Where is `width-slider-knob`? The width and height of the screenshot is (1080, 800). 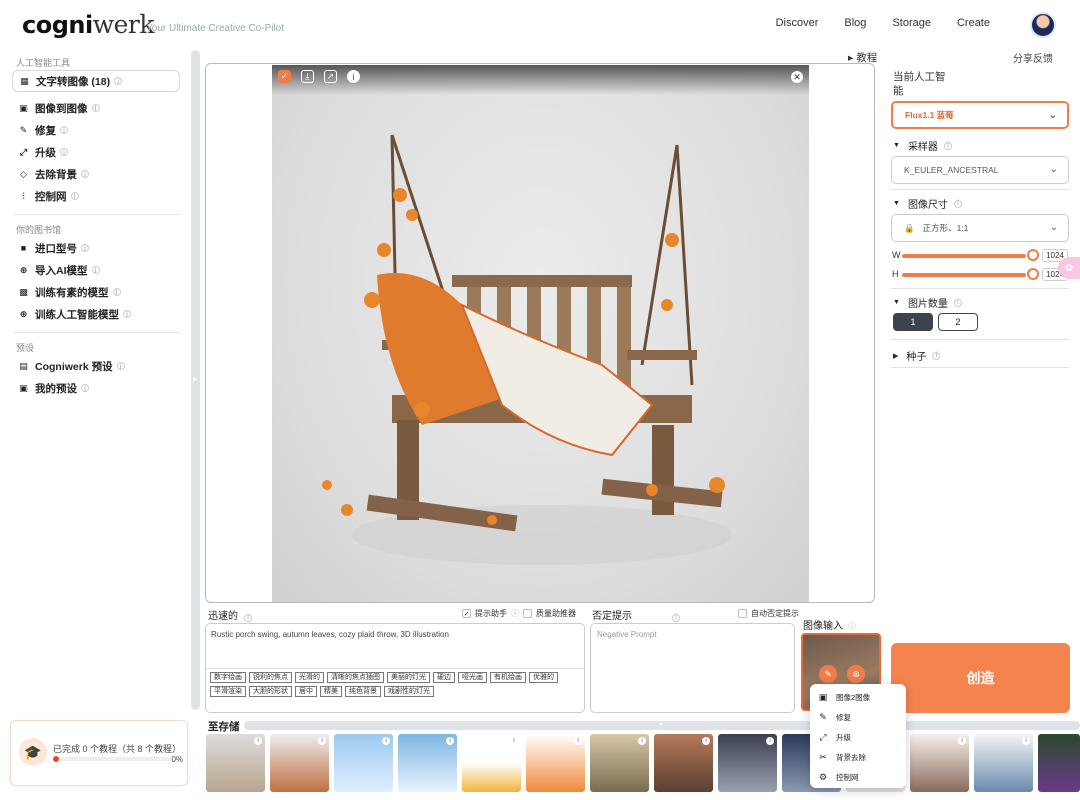
width-slider-knob is located at coordinates (1033, 255).